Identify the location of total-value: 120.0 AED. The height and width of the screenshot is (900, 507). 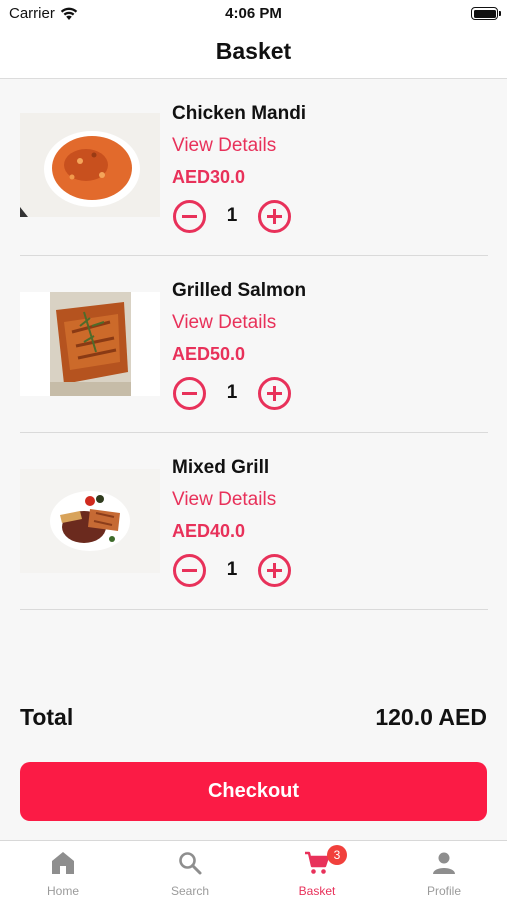
(431, 717).